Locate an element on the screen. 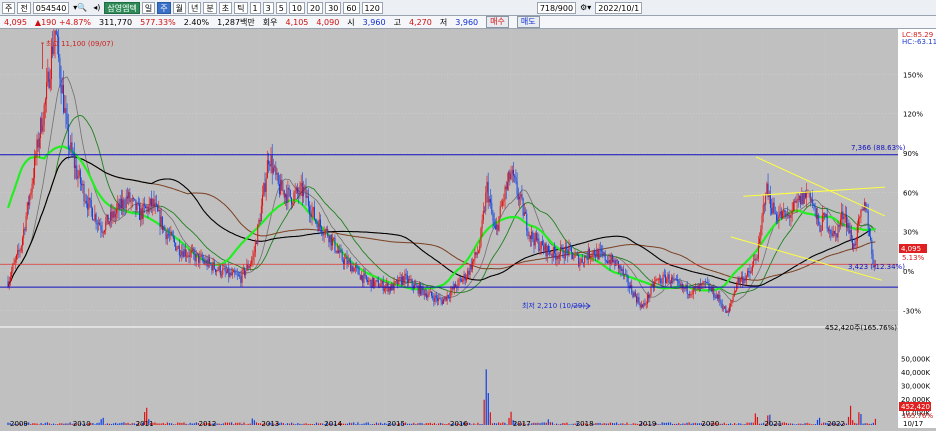 This screenshot has width=936, height=431. buy-button: 매수 is located at coordinates (497, 22).